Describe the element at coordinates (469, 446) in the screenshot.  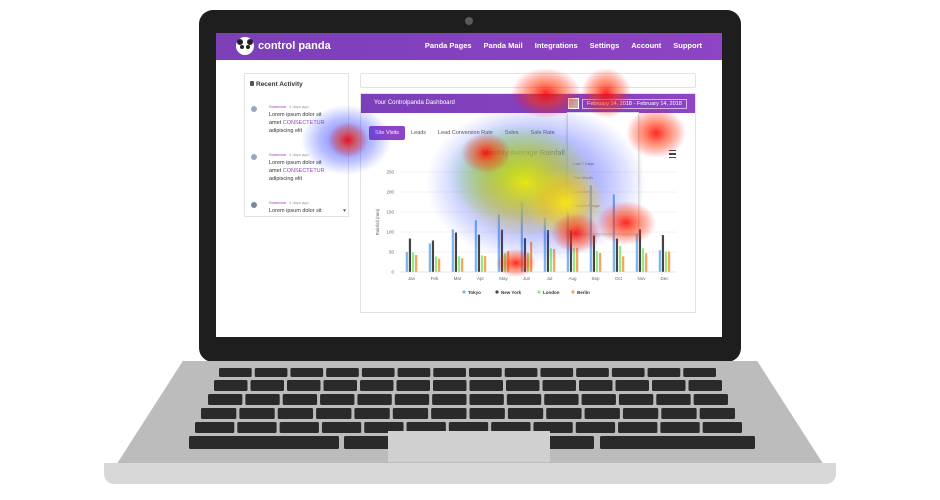
I see `trackpad` at that location.